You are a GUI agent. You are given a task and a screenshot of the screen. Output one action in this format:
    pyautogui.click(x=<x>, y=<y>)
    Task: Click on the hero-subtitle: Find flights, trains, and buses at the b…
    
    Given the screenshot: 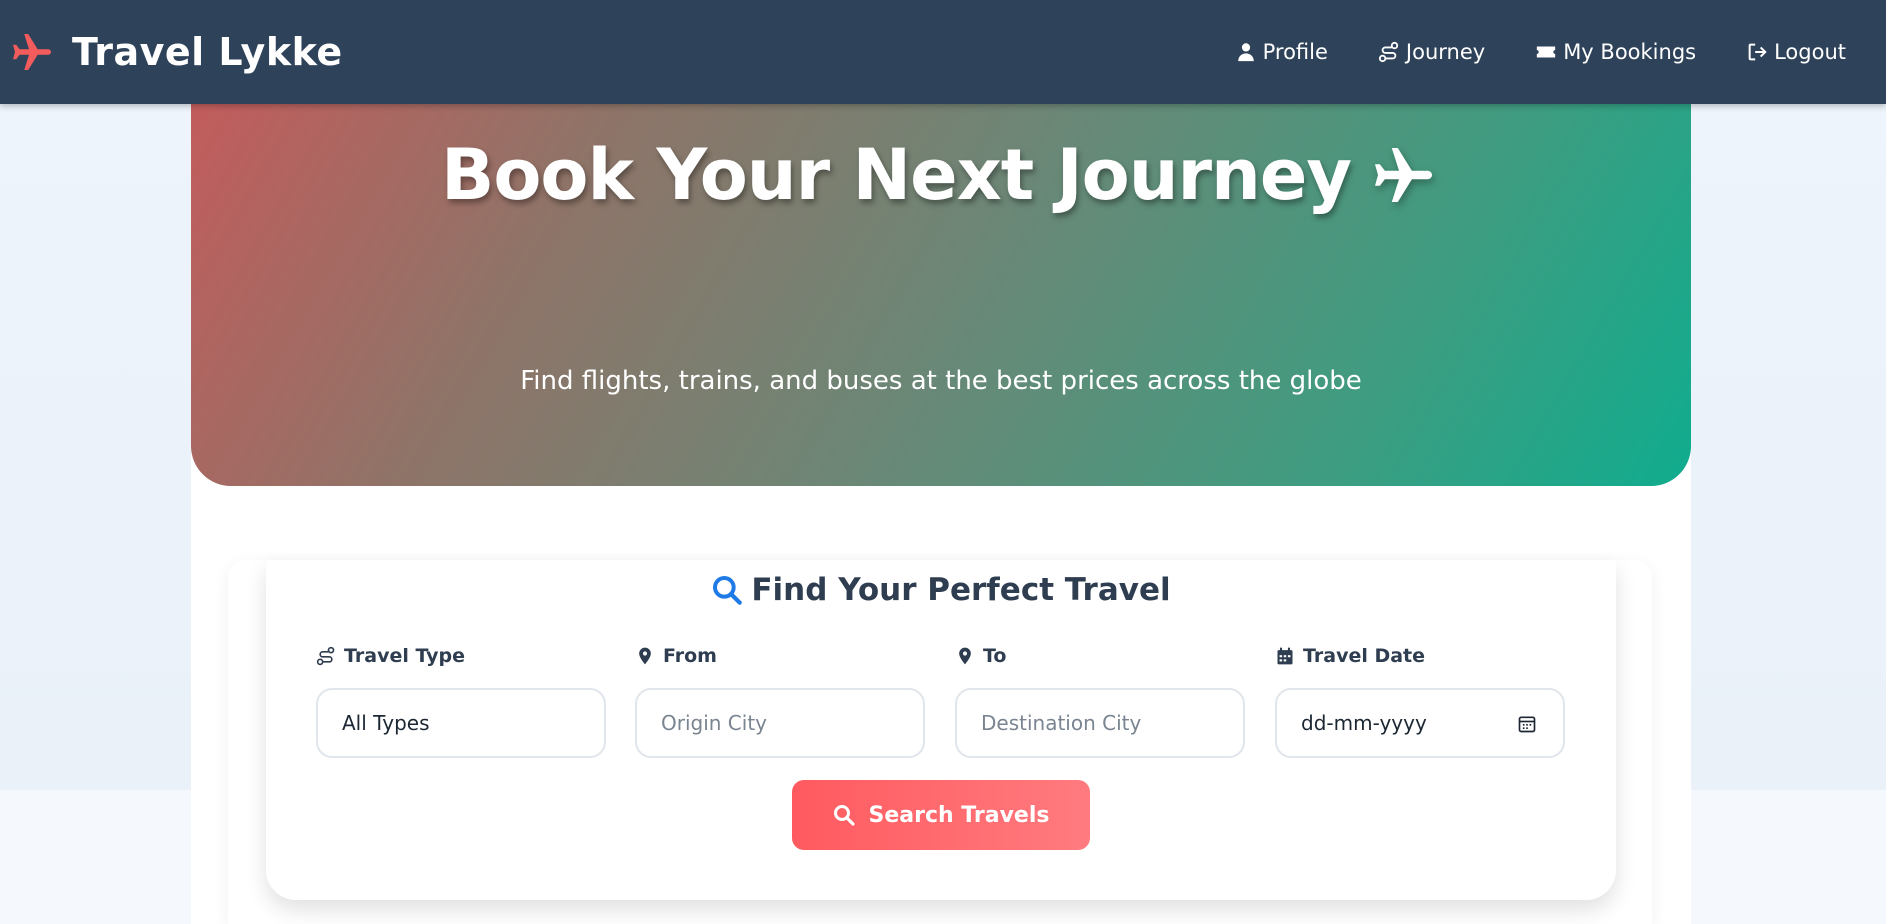 What is the action you would take?
    pyautogui.click(x=941, y=381)
    